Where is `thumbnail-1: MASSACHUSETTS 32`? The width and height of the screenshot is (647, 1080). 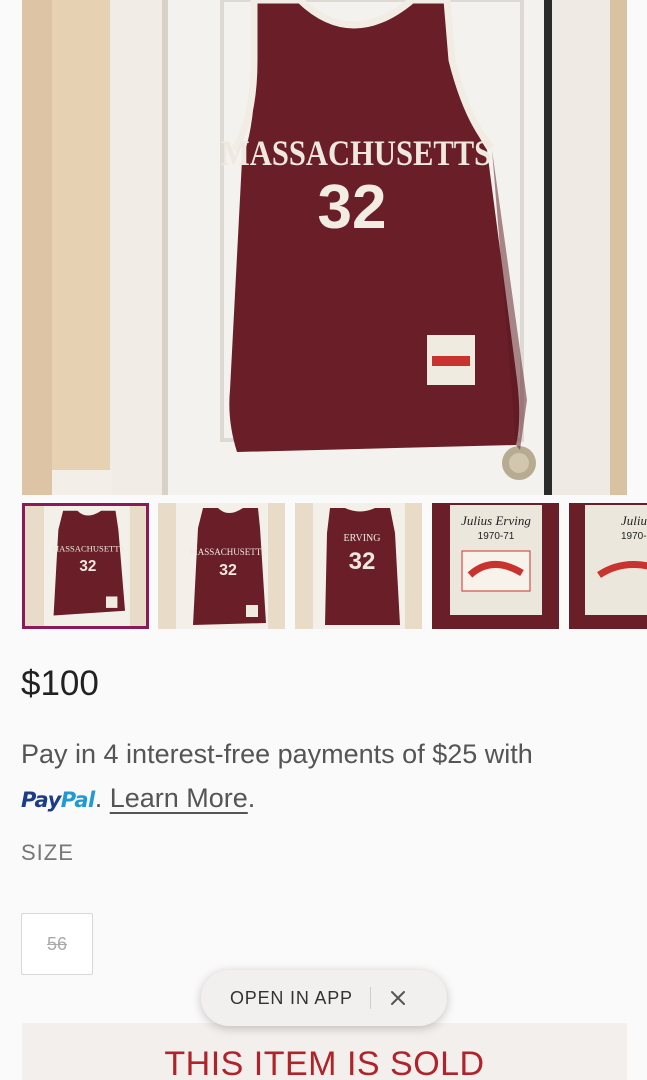 thumbnail-1: MASSACHUSETTS 32 is located at coordinates (85, 566).